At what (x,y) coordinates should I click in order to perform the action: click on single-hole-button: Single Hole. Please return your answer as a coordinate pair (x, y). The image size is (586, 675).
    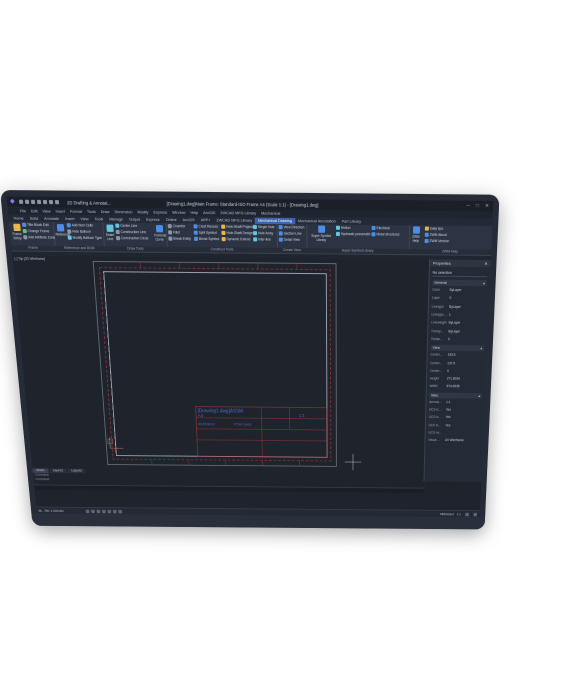
    Looking at the image, I should click on (263, 226).